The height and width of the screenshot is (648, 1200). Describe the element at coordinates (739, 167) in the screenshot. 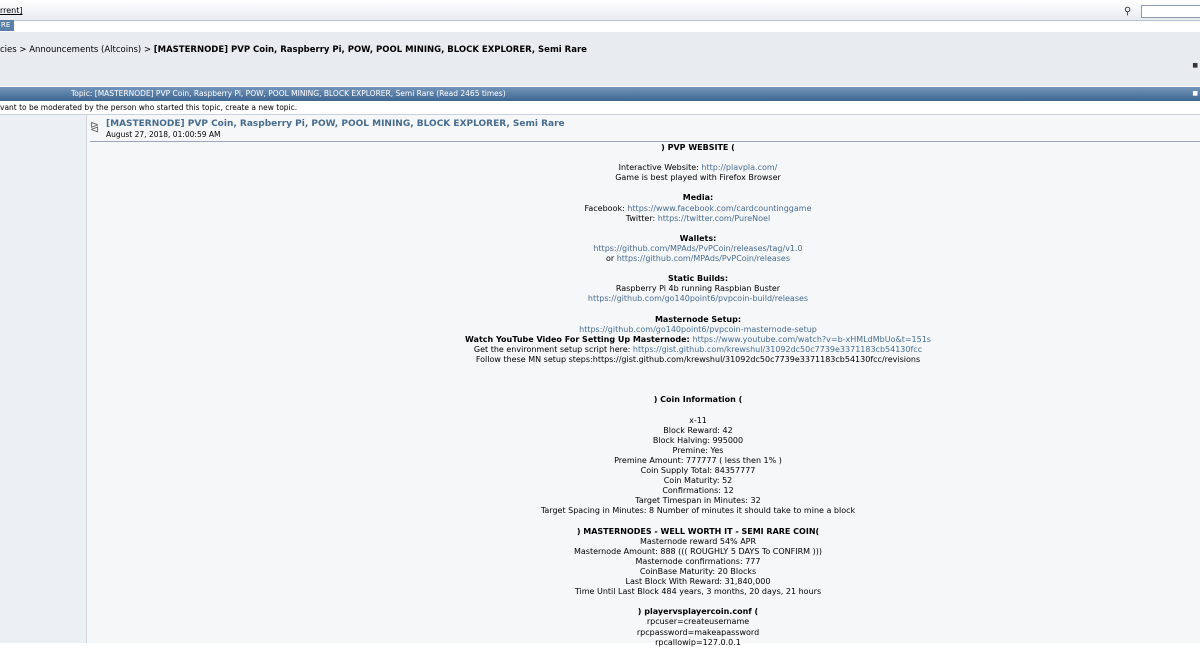

I see `interactive-website-link: http://plavpla.com/` at that location.